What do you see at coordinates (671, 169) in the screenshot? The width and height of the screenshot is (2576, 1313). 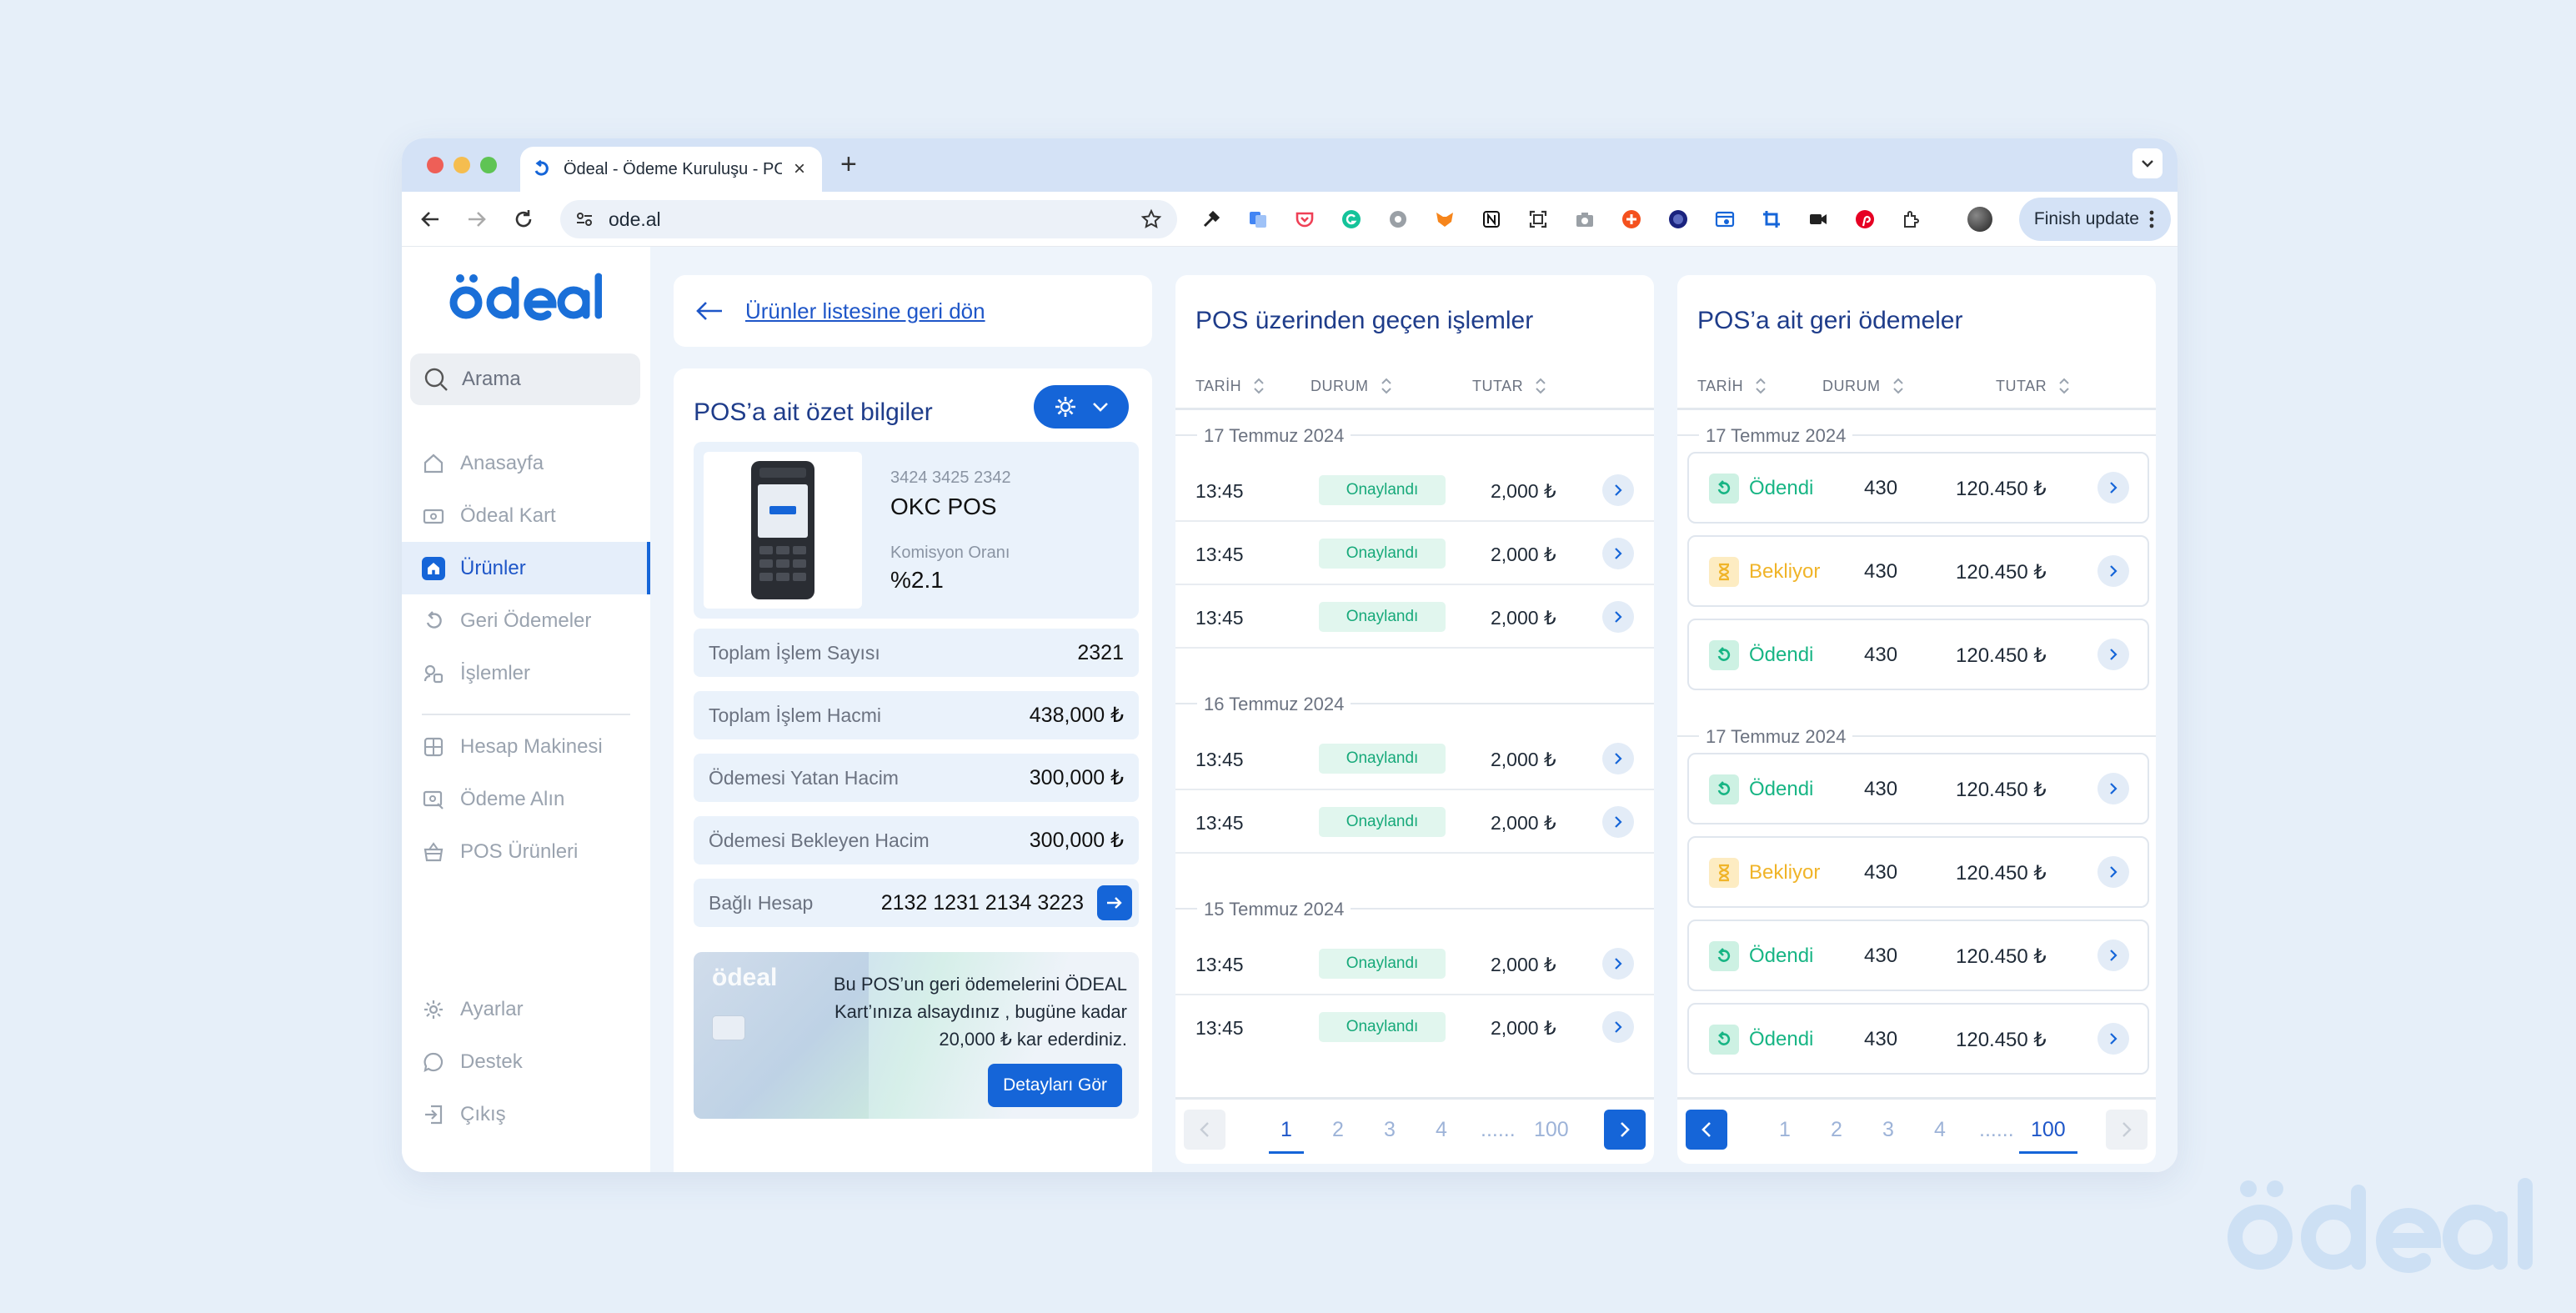 I see `browser-tab: Ödeal - Ödeme Kuruluşu - POS ×` at bounding box center [671, 169].